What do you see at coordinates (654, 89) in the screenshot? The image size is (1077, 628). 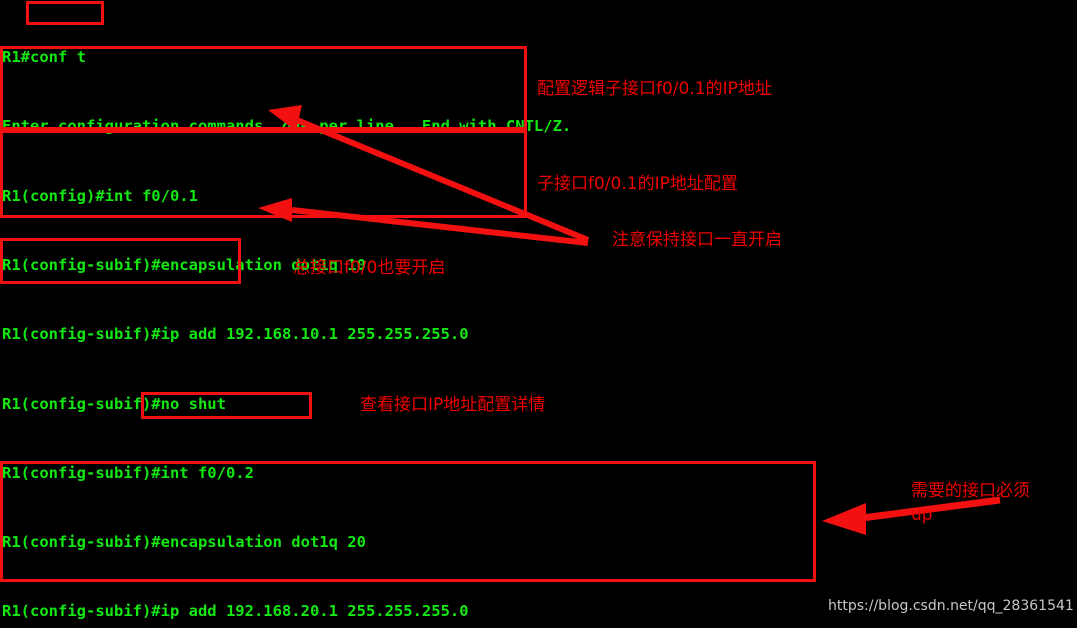 I see `annotation-subif1: 配置逻辑子接口f0/0.1的IP地址` at bounding box center [654, 89].